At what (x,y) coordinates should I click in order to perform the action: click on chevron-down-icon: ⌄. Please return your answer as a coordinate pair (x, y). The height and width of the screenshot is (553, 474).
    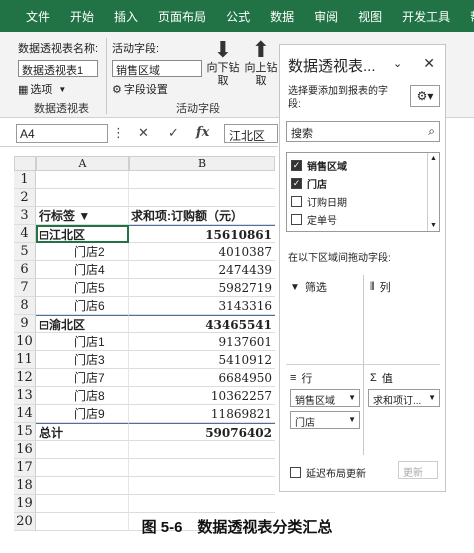
    Looking at the image, I should click on (397, 63).